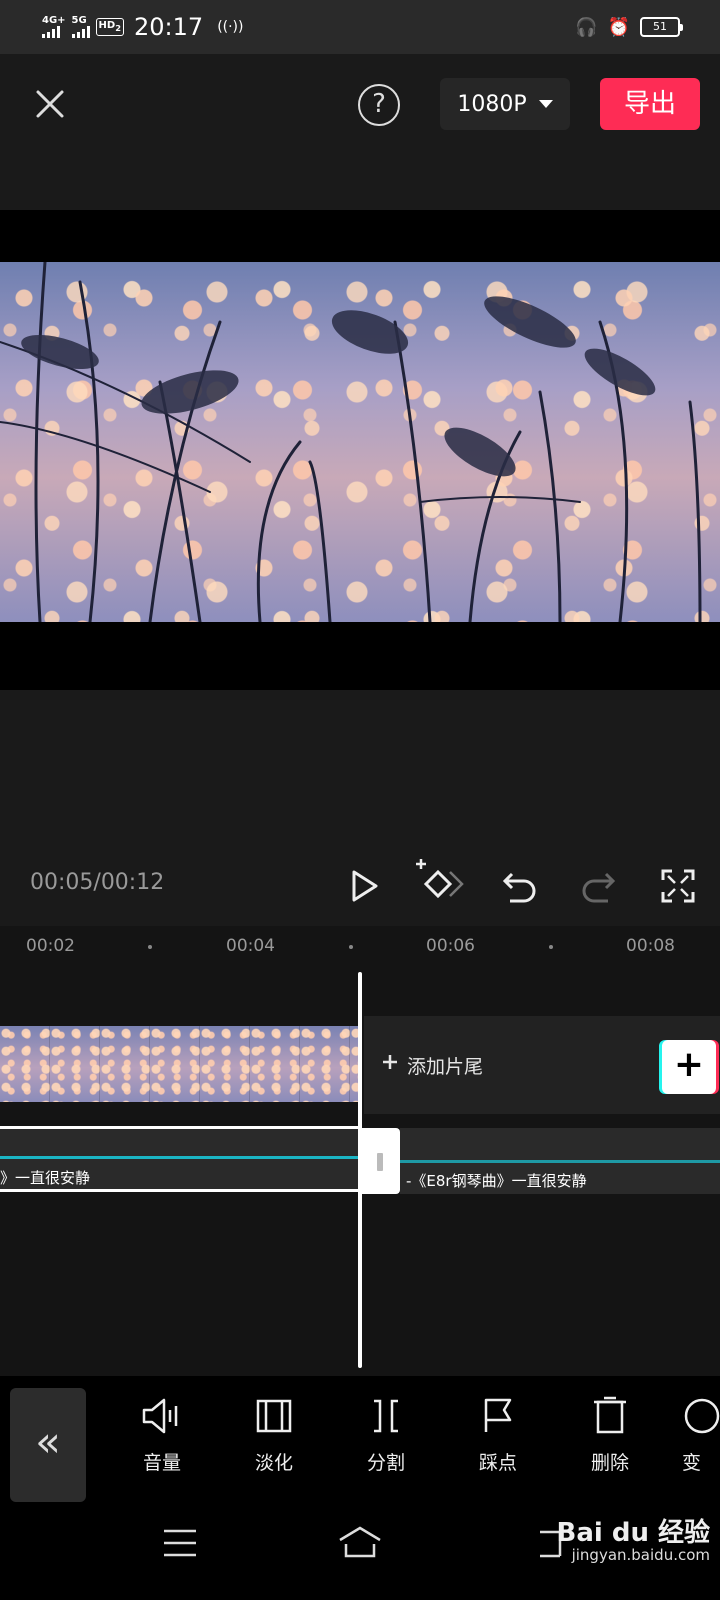  What do you see at coordinates (610, 1435) in the screenshot?
I see `tool-delete: 删除` at bounding box center [610, 1435].